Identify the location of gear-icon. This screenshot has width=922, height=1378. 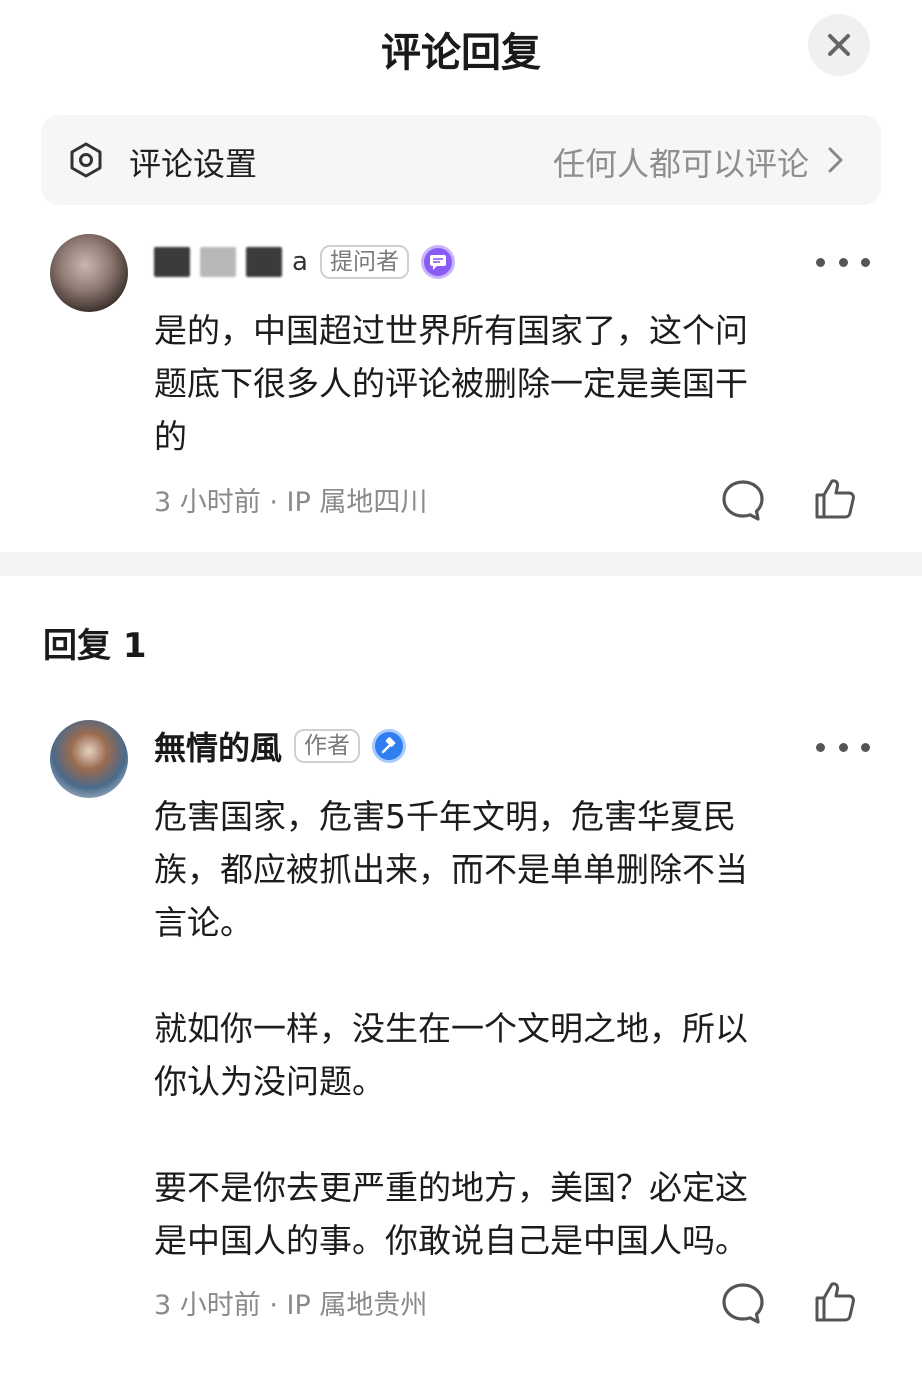
(86, 160).